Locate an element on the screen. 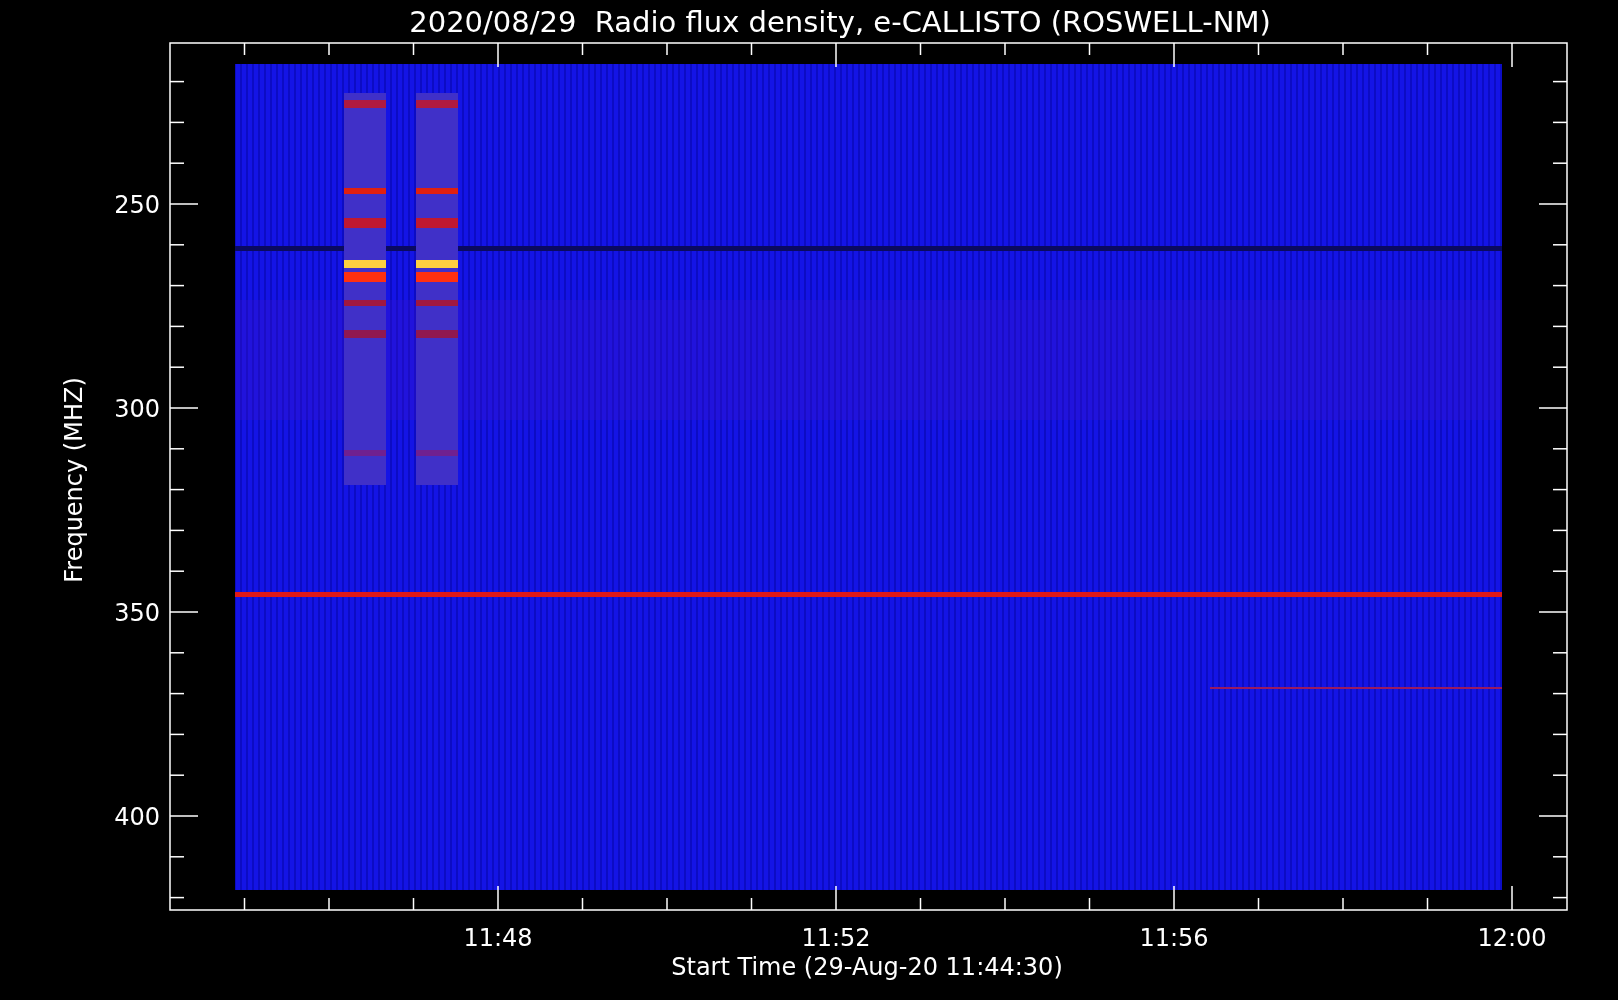  y-tick-label: 350 is located at coordinates (137, 613).